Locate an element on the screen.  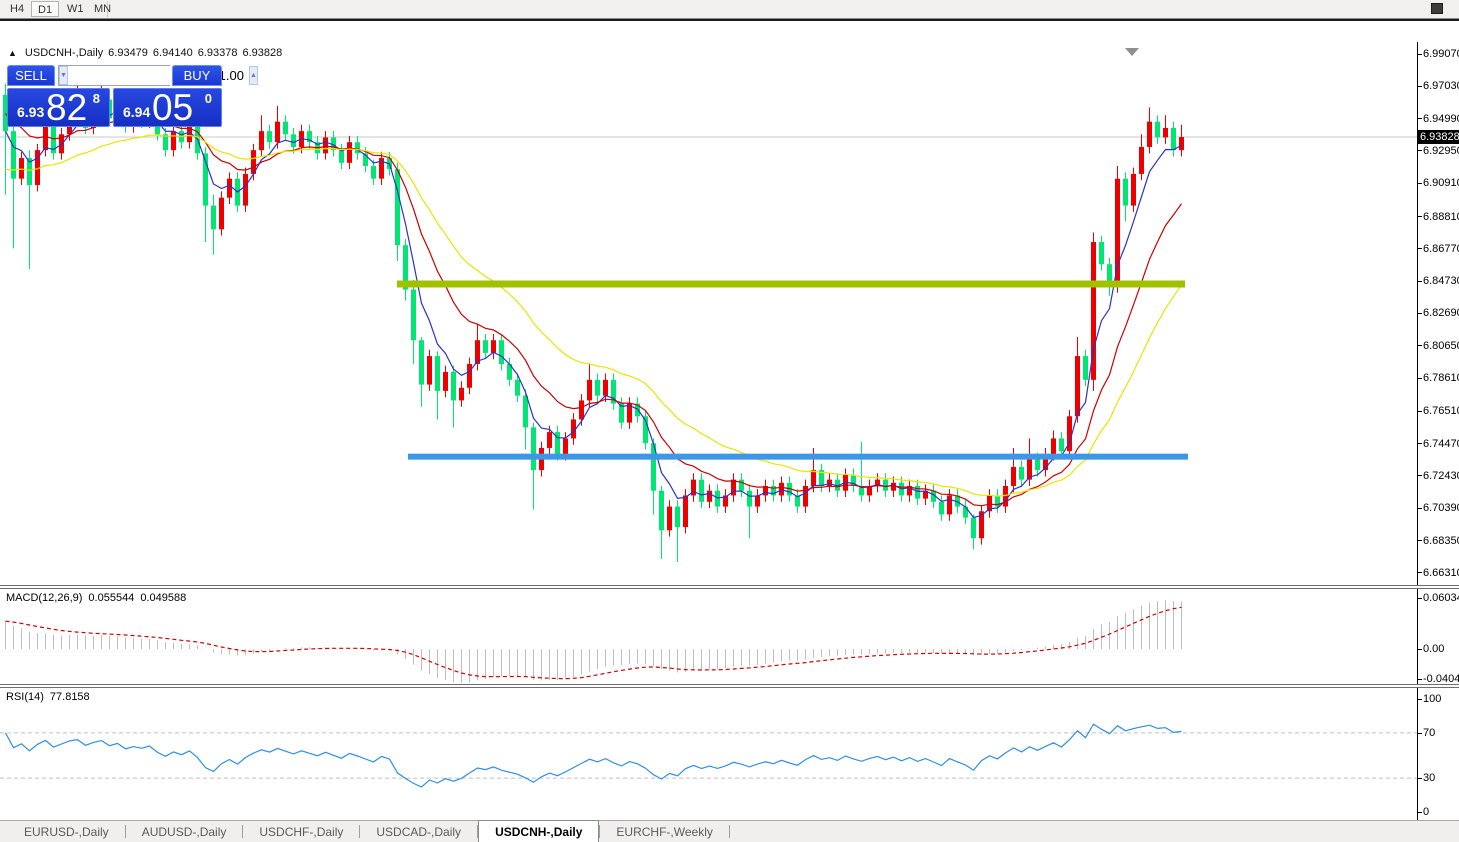
ohlc-high: 6.94140 is located at coordinates (172, 53).